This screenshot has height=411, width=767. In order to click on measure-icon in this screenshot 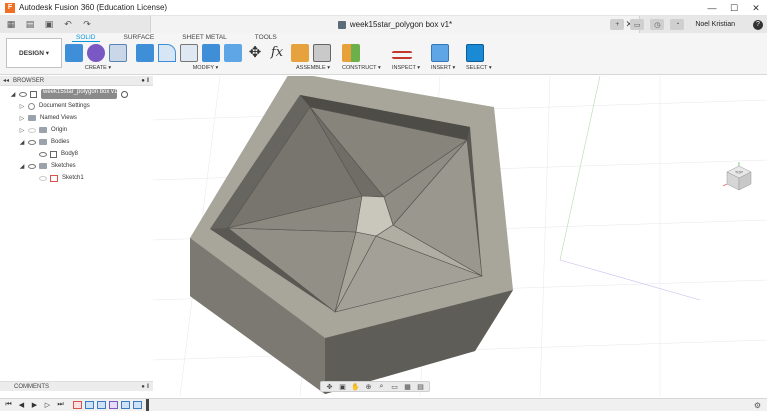, I will do `click(402, 55)`.